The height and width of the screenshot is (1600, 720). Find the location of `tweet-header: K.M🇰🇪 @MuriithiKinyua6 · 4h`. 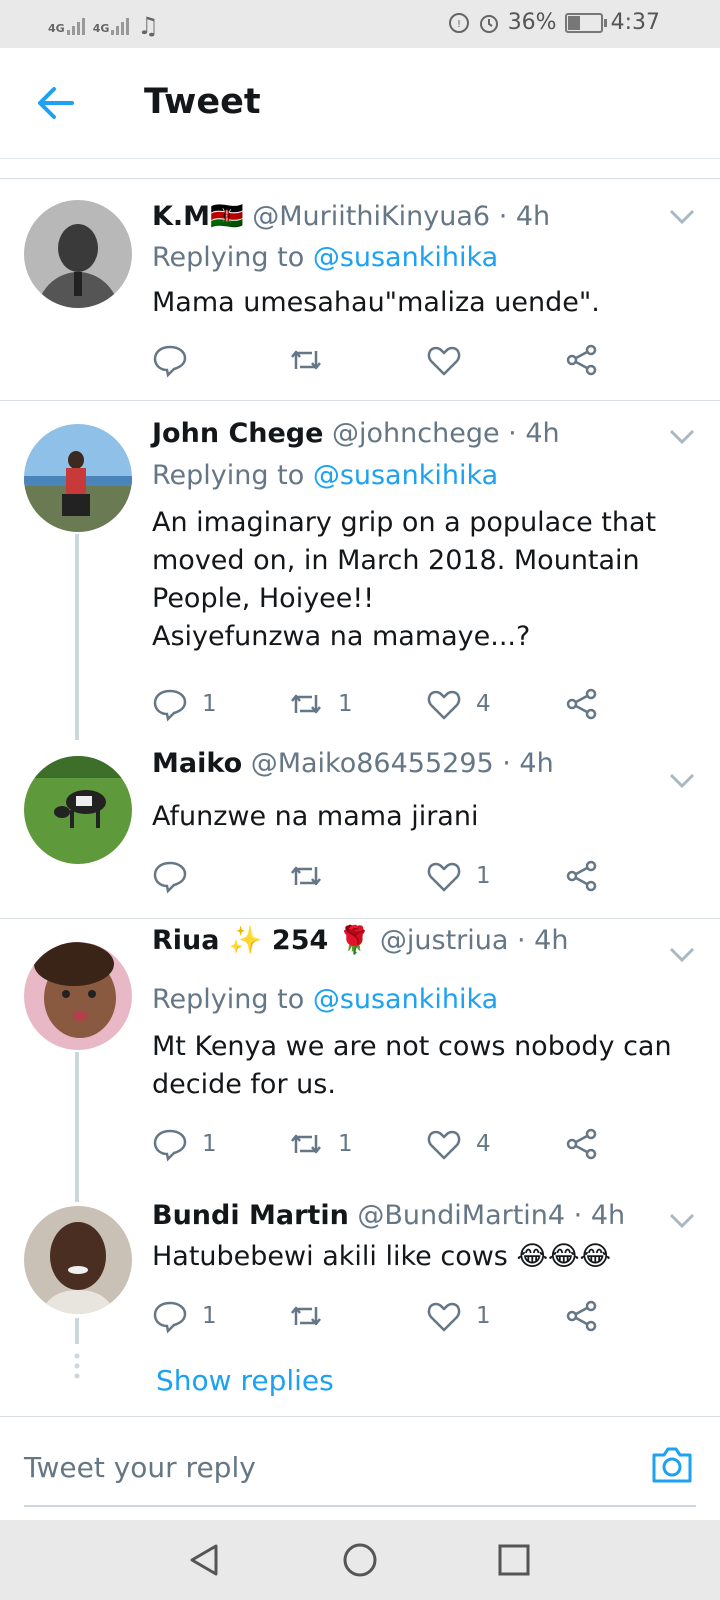

tweet-header: K.M🇰🇪 @MuriithiKinyua6 · 4h is located at coordinates (351, 216).